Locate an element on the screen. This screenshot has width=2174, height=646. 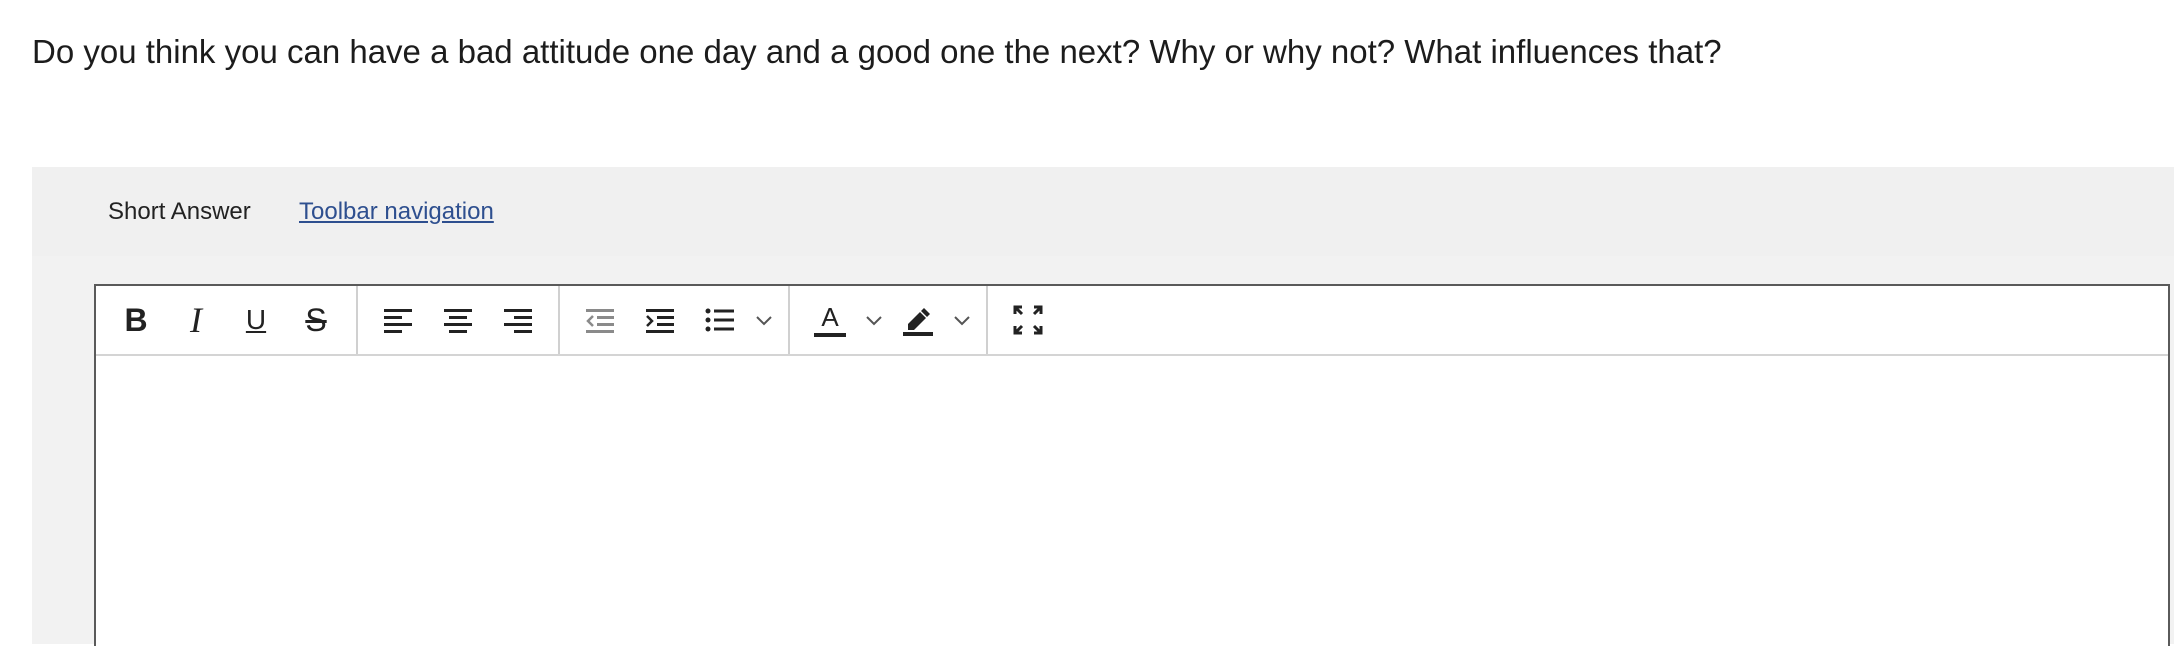
indent-icon is located at coordinates (660, 321).